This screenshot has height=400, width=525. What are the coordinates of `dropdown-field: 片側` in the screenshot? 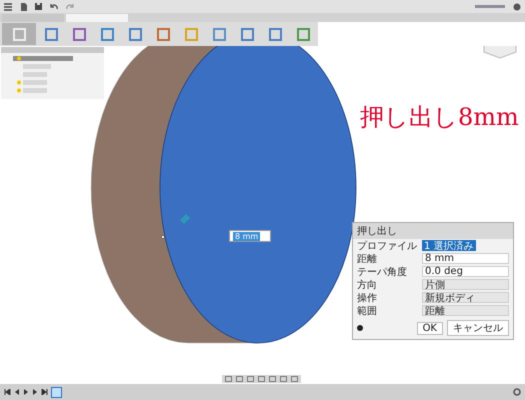 It's located at (465, 284).